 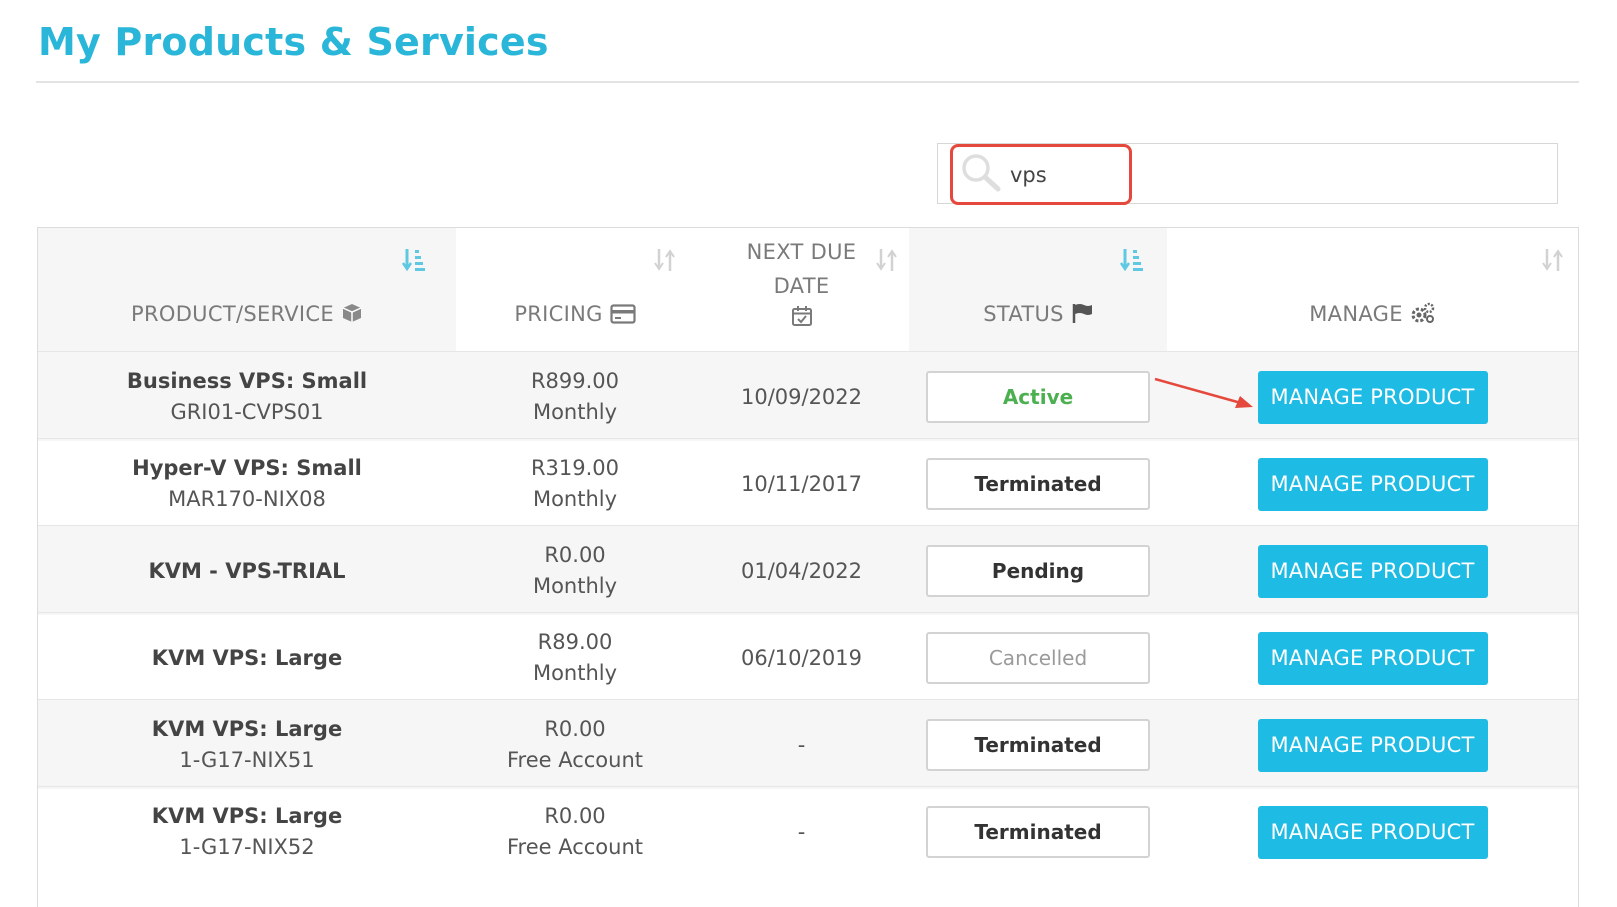 I want to click on title-divider, so click(x=807, y=82).